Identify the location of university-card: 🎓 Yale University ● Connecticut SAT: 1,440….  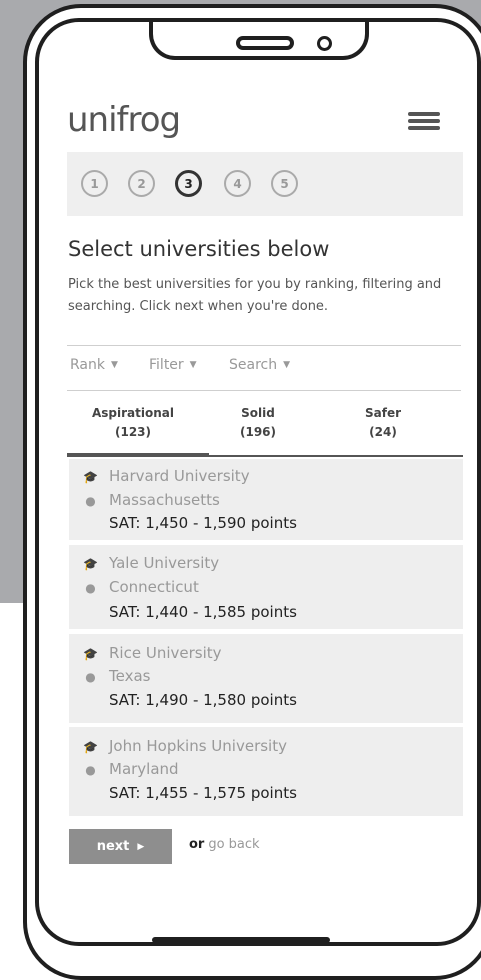
(266, 587).